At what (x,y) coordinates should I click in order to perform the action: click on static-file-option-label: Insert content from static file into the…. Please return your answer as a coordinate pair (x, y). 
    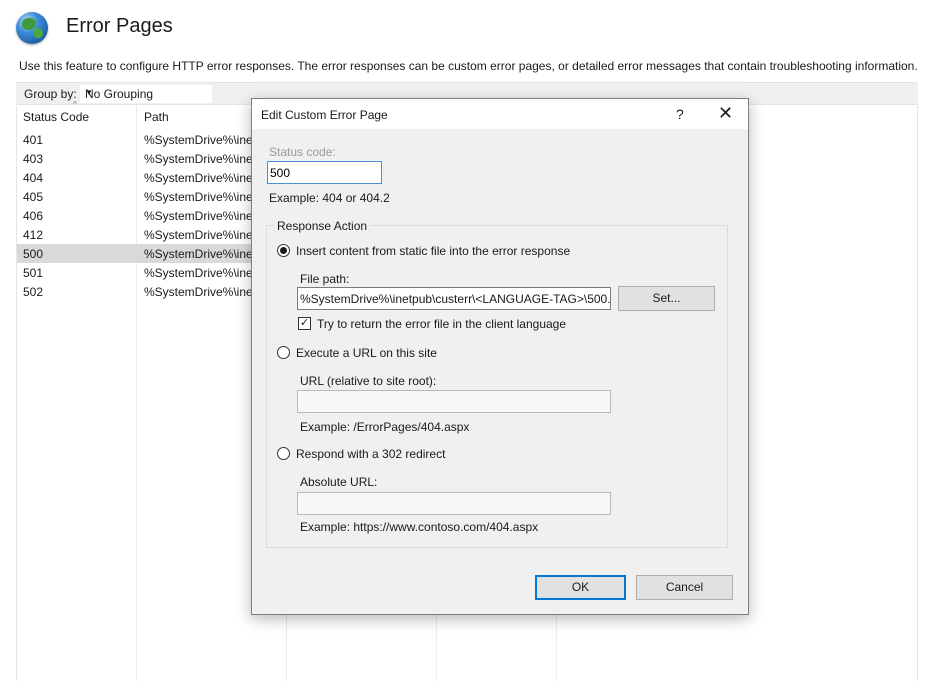
    Looking at the image, I should click on (433, 251).